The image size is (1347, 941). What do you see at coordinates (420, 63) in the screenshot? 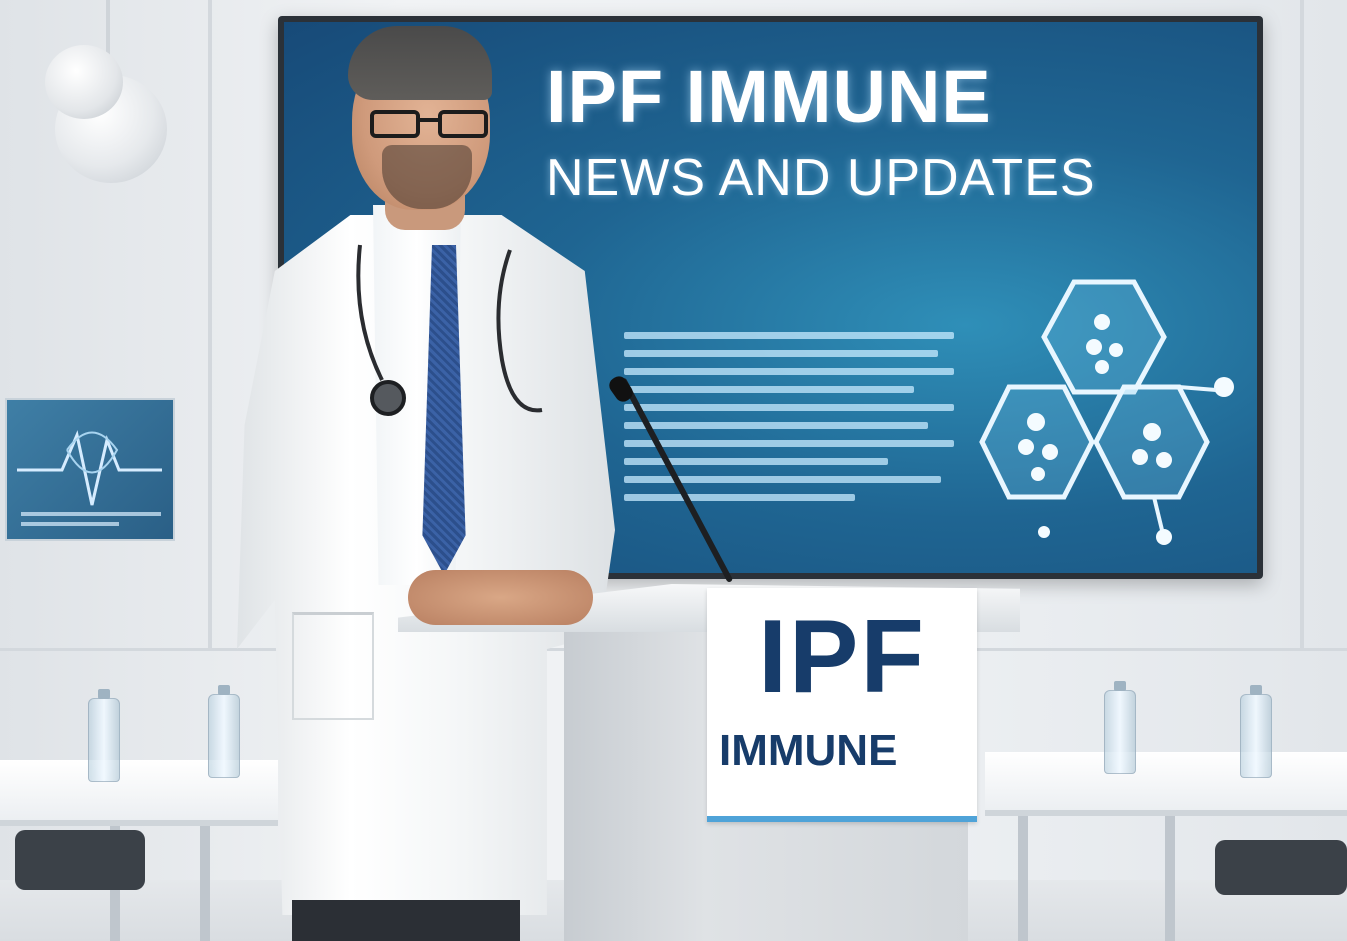
I see `doctor-hair` at bounding box center [420, 63].